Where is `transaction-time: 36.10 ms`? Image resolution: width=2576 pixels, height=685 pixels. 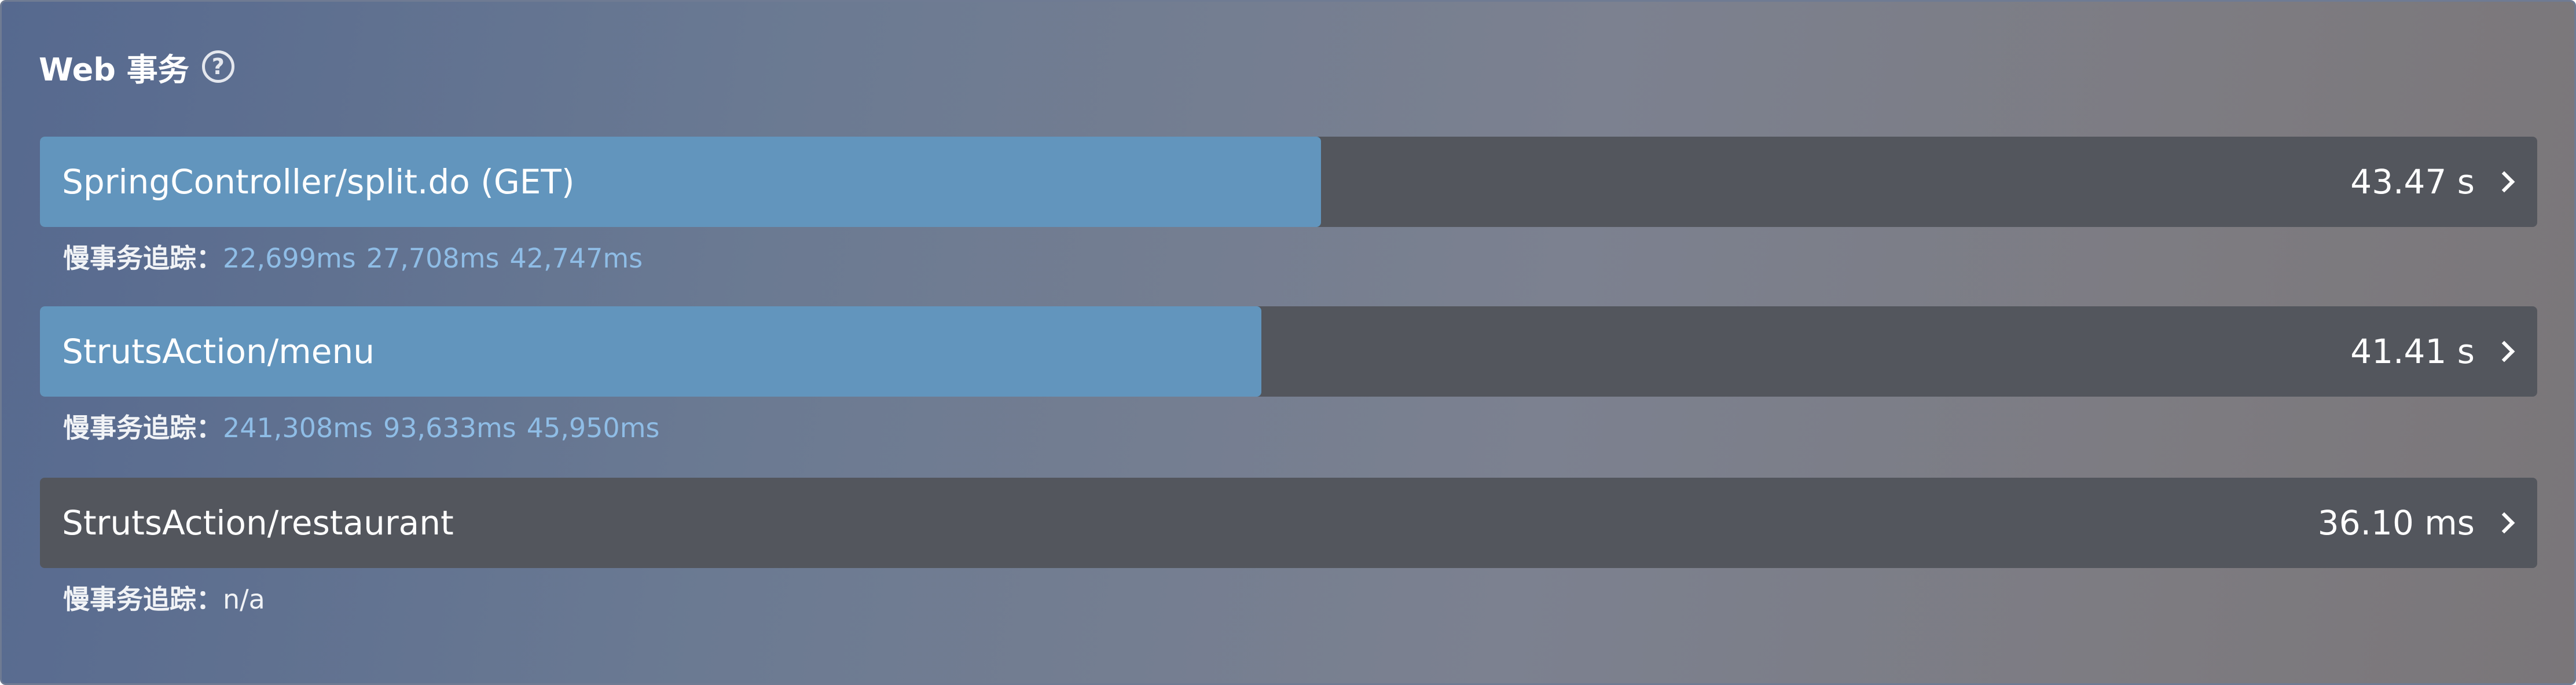
transaction-time: 36.10 ms is located at coordinates (2416, 523).